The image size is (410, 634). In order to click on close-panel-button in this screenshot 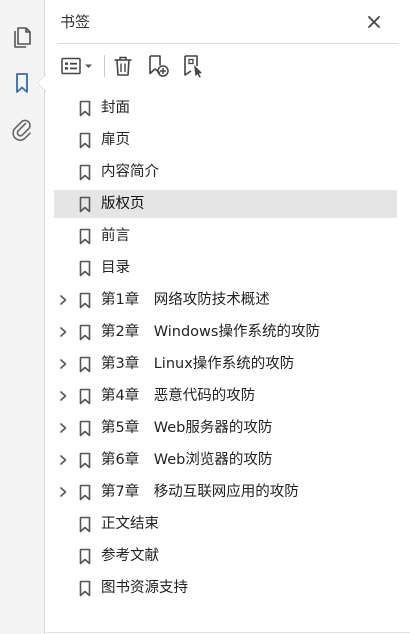, I will do `click(374, 22)`.